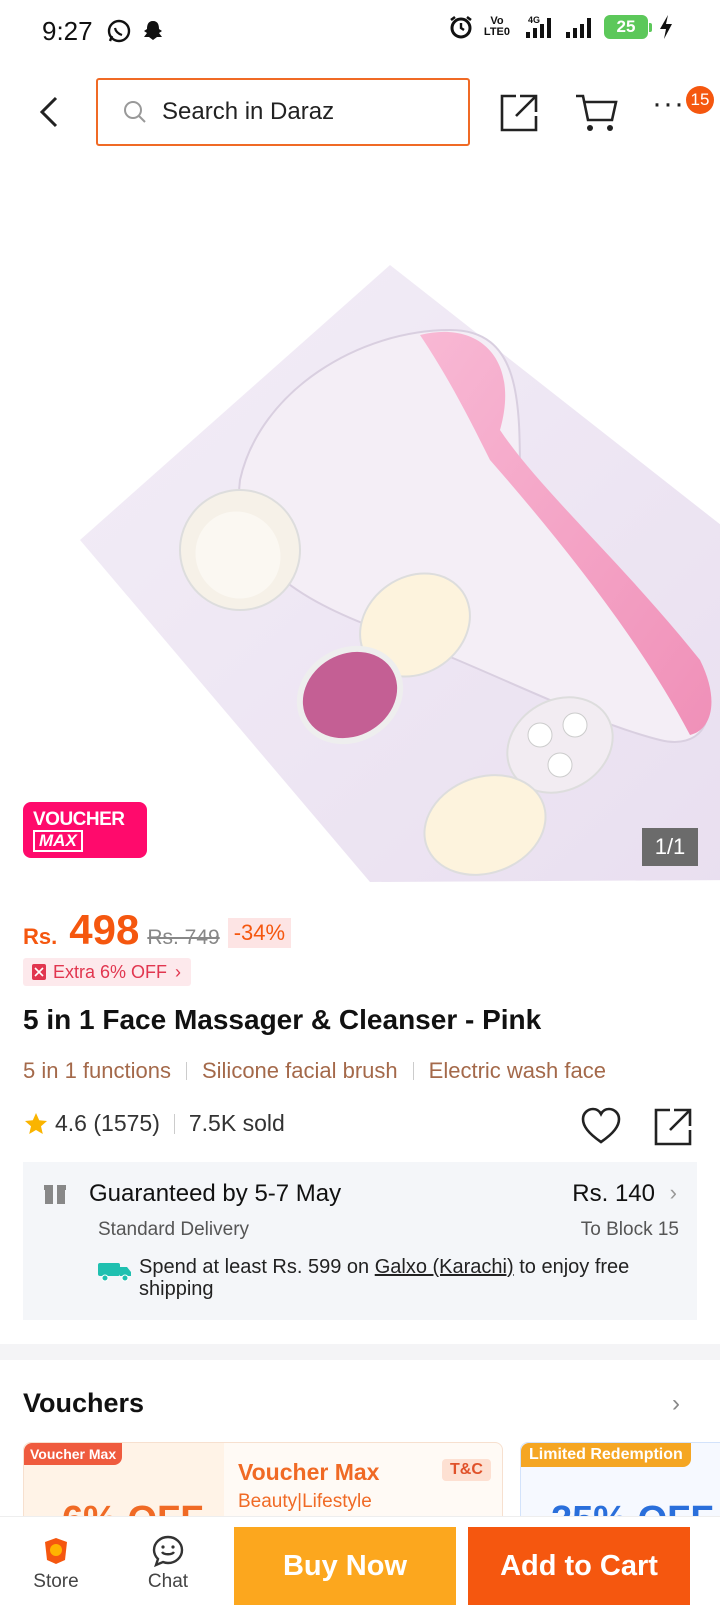  I want to click on rating-separator, so click(174, 1123).